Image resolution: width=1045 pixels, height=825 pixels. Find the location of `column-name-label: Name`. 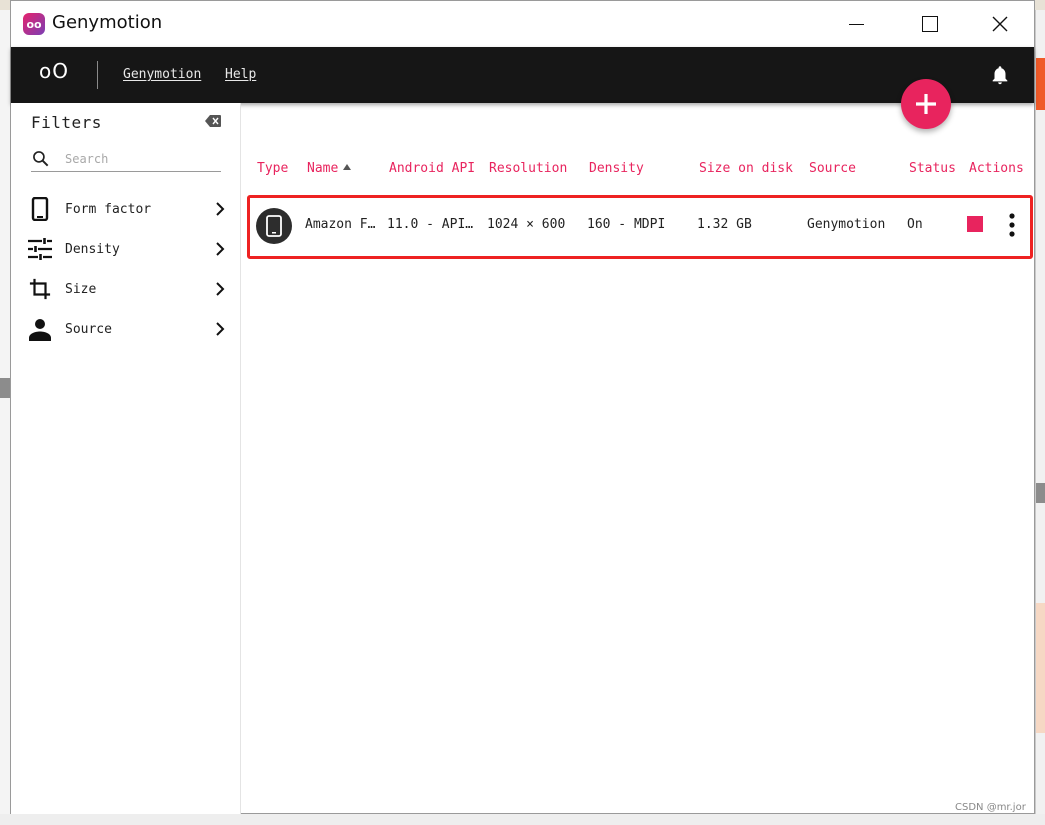

column-name-label: Name is located at coordinates (323, 168).